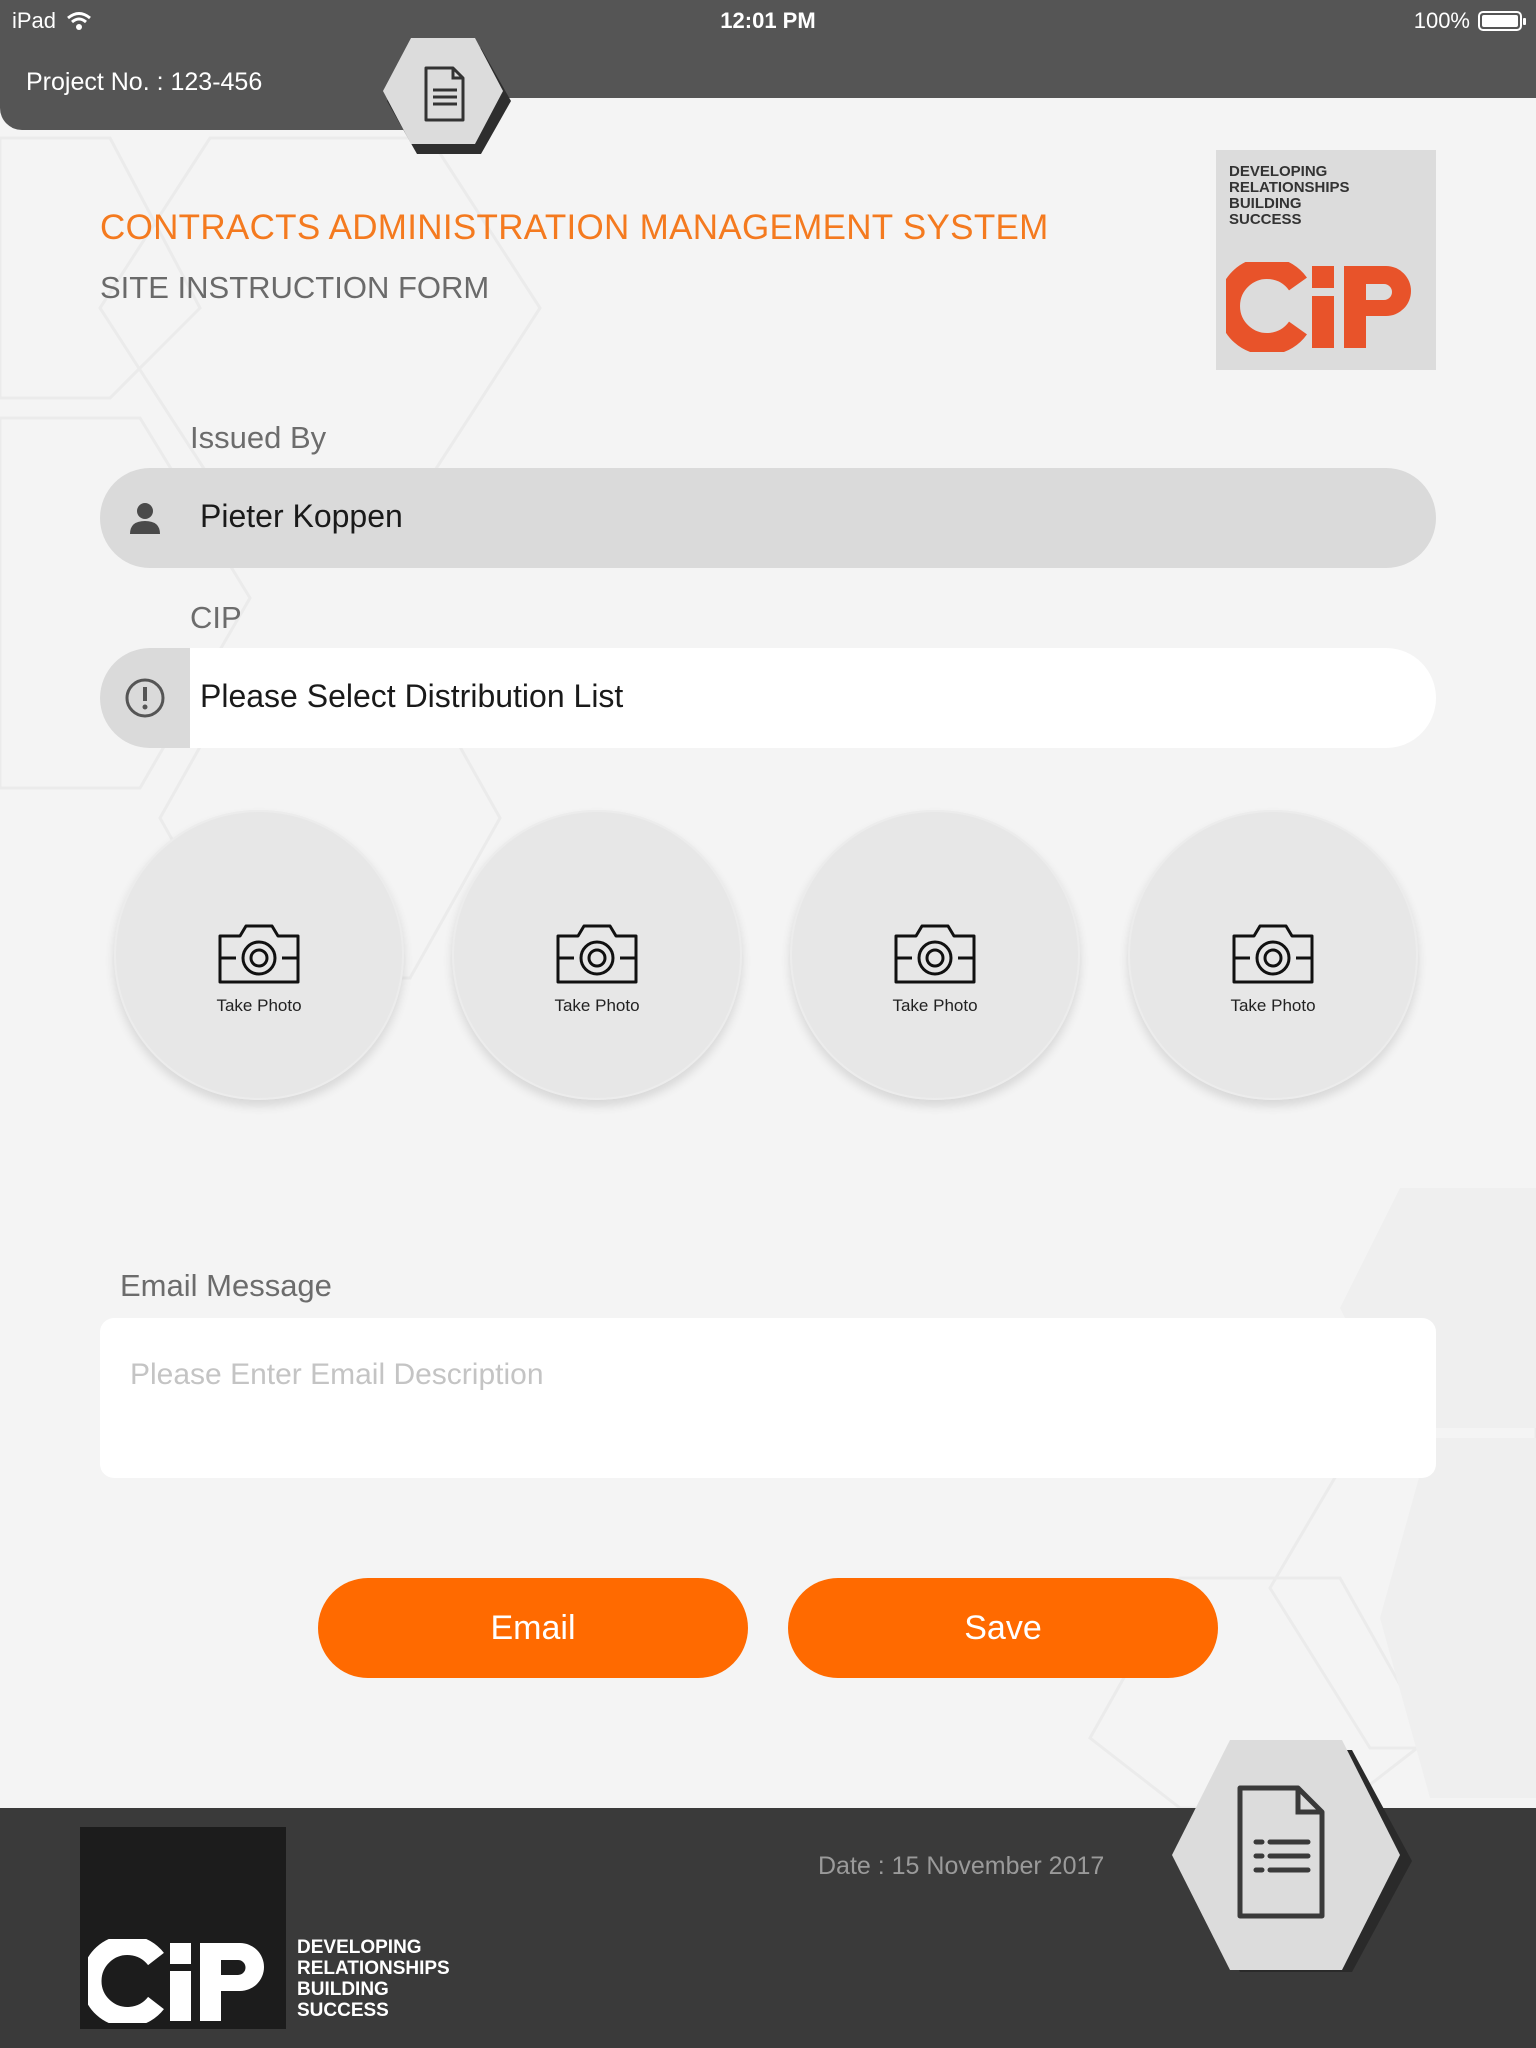 The height and width of the screenshot is (2048, 1536). Describe the element at coordinates (145, 518) in the screenshot. I see `person-icon` at that location.